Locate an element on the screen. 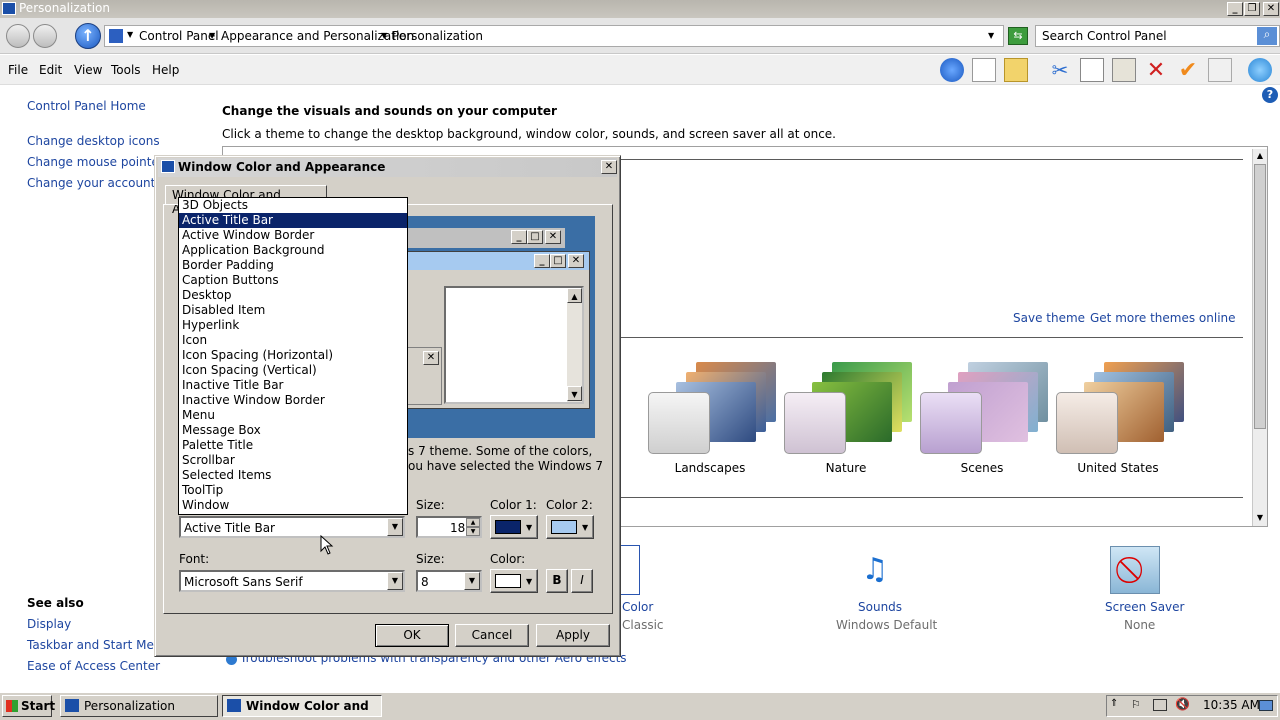  copy-icon is located at coordinates (1092, 70).